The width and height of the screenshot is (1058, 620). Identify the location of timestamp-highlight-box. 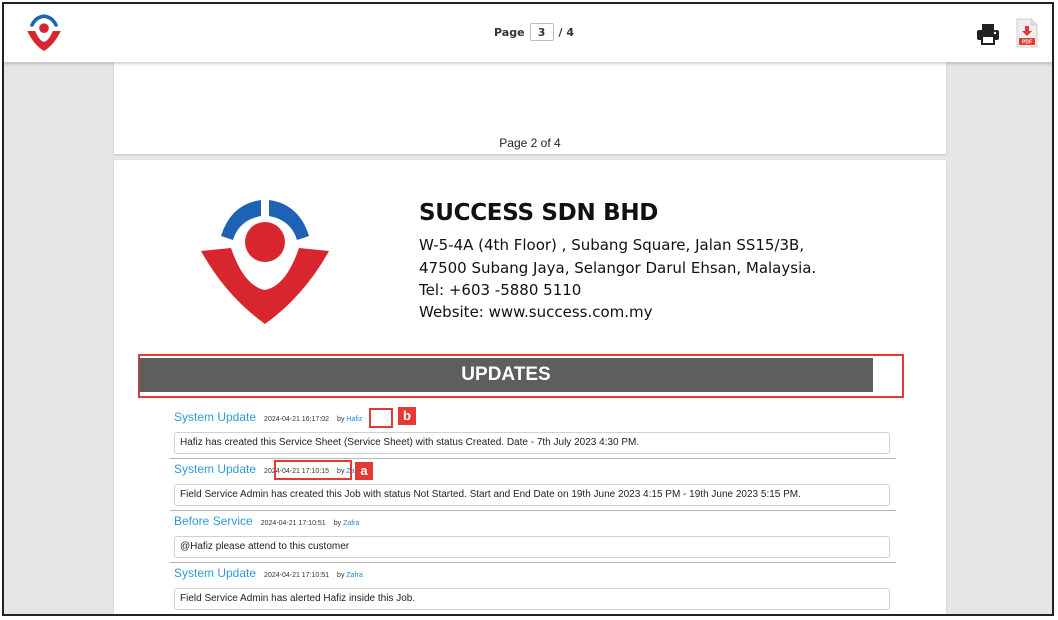
(313, 470).